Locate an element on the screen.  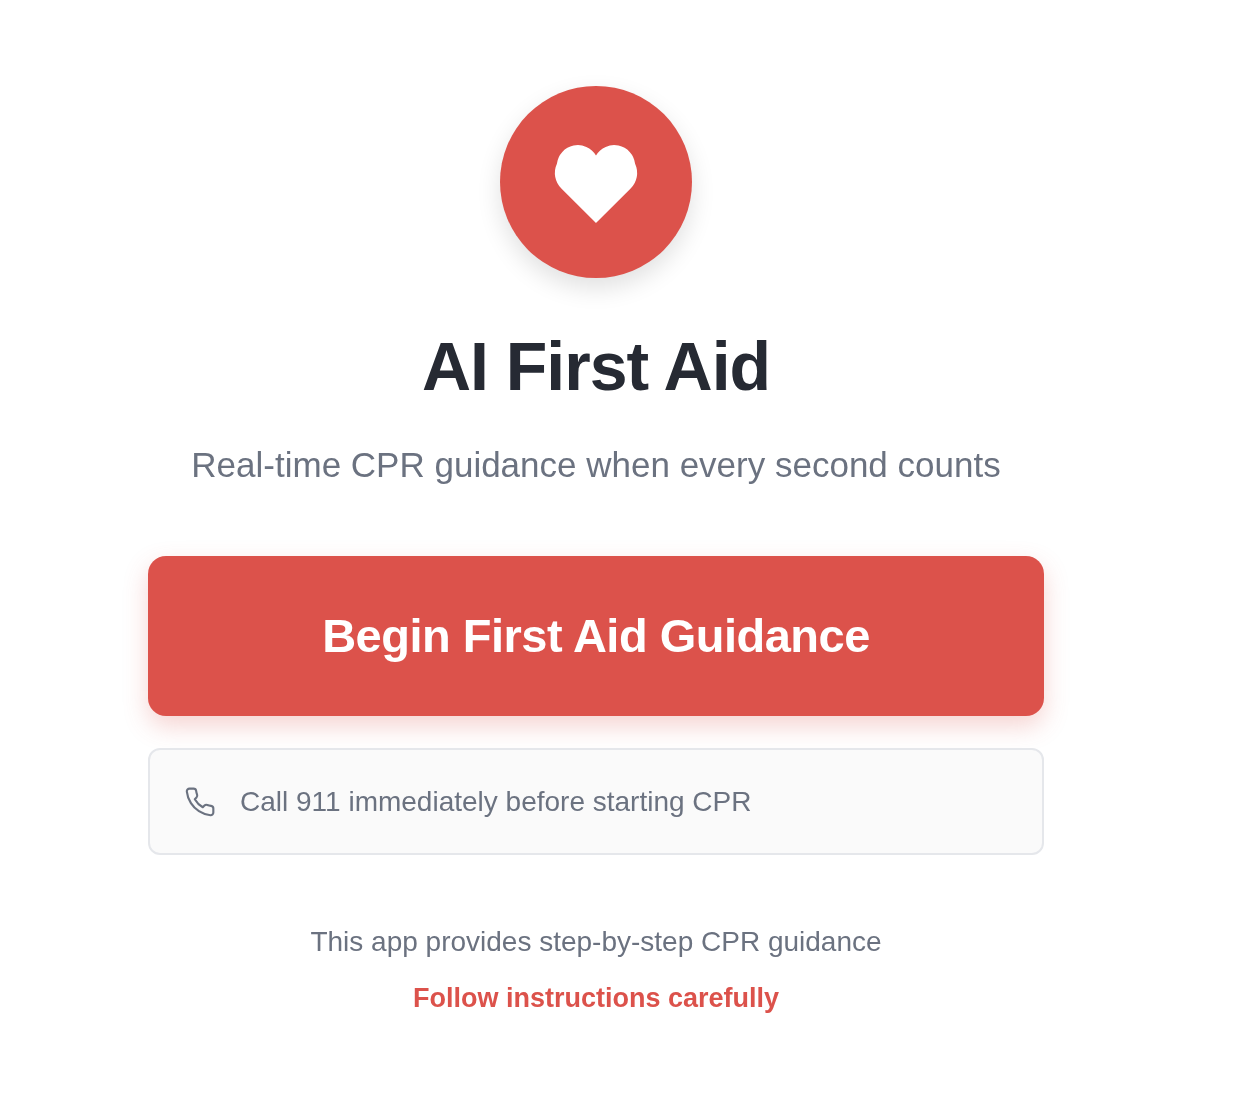
footer-warning: Follow instructions carefully is located at coordinates (596, 998).